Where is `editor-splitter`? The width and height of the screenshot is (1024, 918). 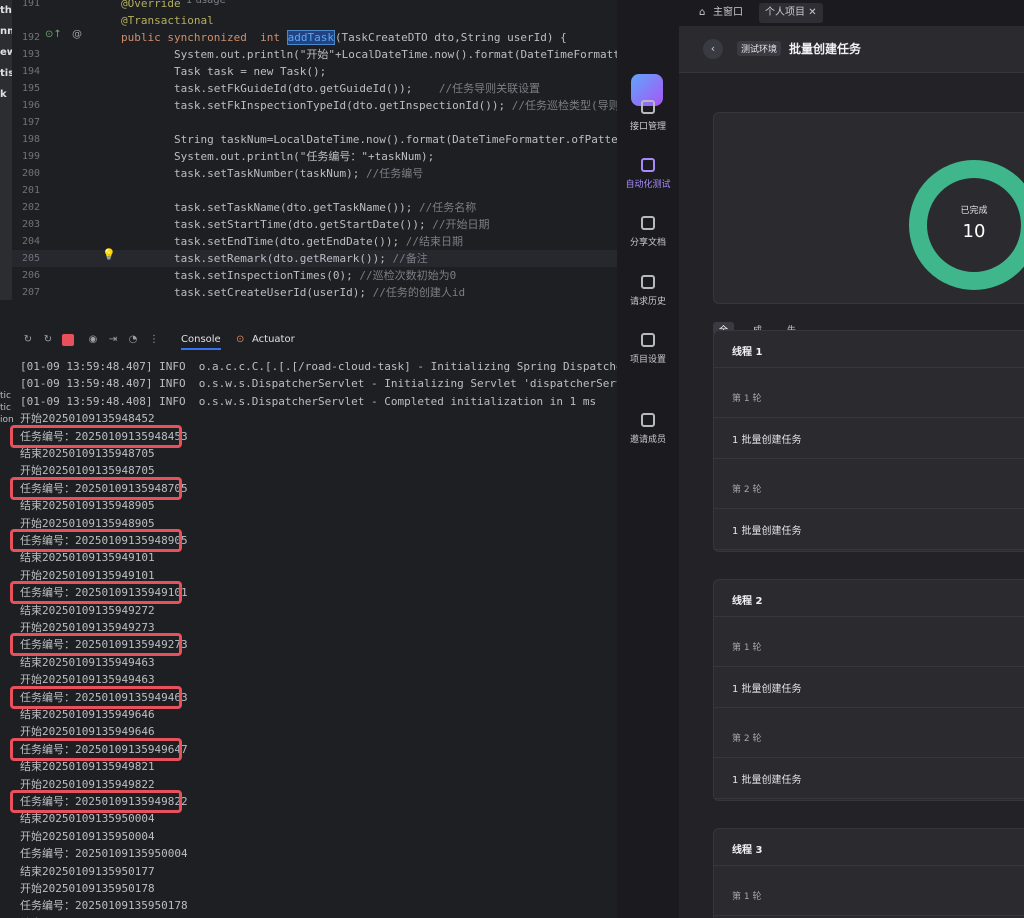 editor-splitter is located at coordinates (308, 314).